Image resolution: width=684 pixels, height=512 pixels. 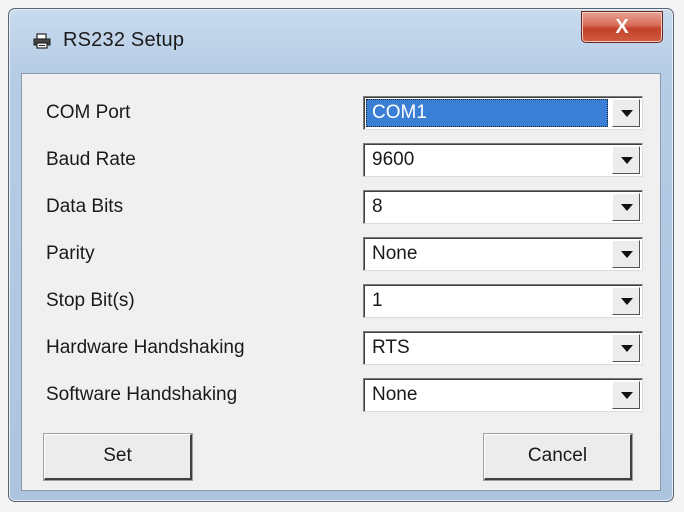 I want to click on data-bits-label: Data Bits, so click(x=85, y=206).